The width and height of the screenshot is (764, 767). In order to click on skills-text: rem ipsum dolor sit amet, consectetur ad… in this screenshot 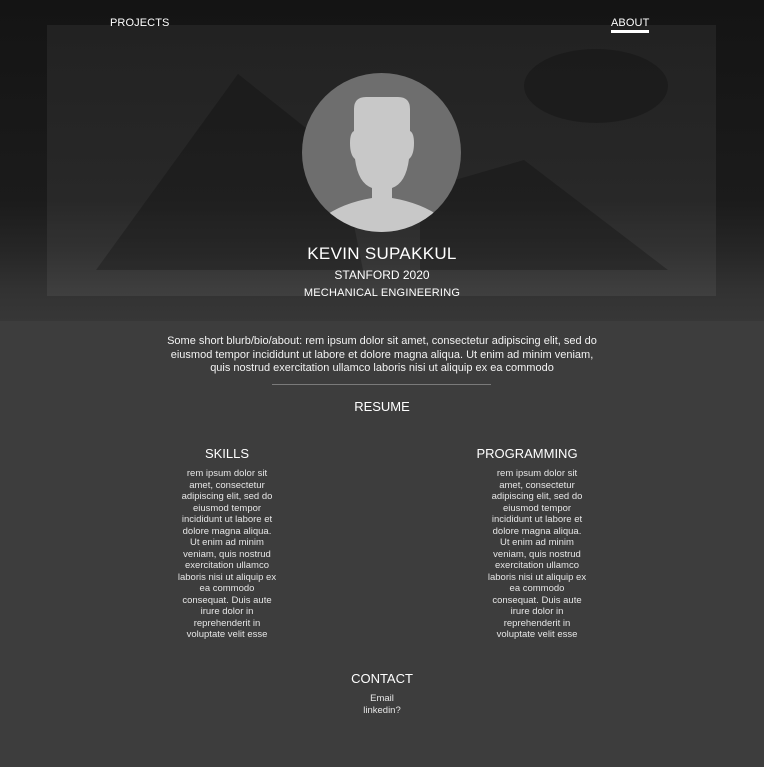, I will do `click(227, 554)`.